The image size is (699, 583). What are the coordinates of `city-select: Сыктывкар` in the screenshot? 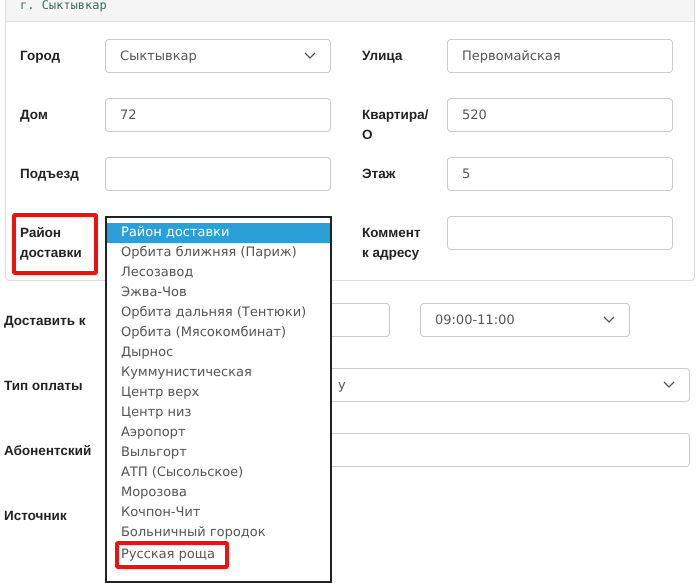 It's located at (218, 56).